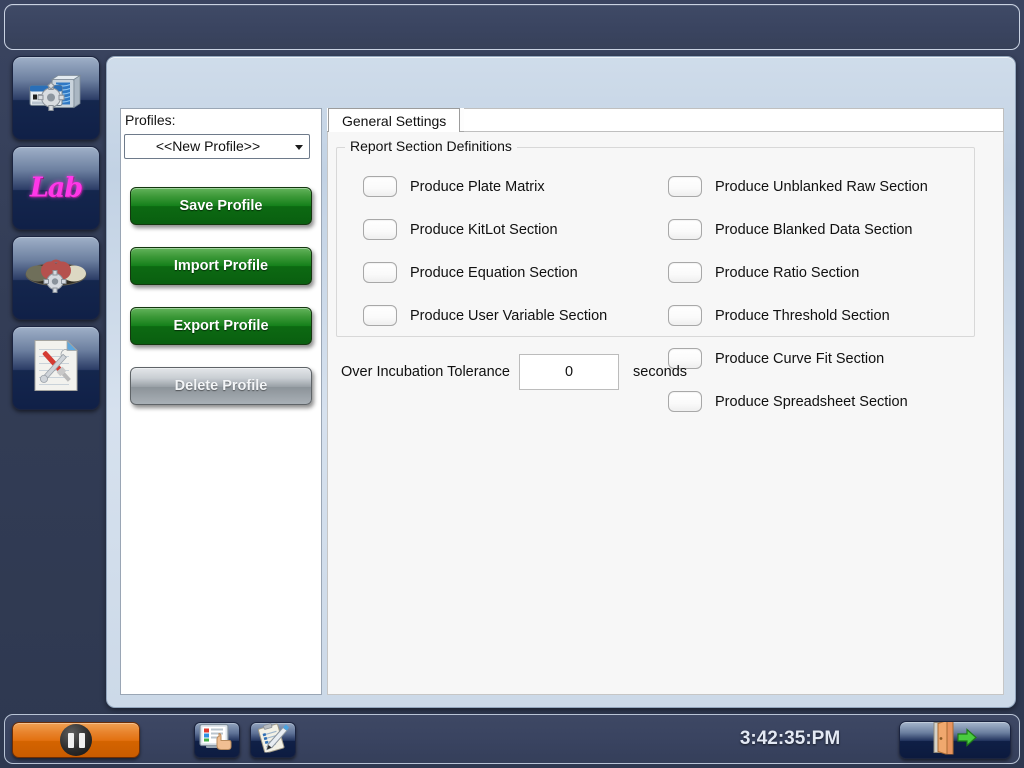 The width and height of the screenshot is (1024, 768). I want to click on checkbox-produce-plate-matrix, so click(380, 186).